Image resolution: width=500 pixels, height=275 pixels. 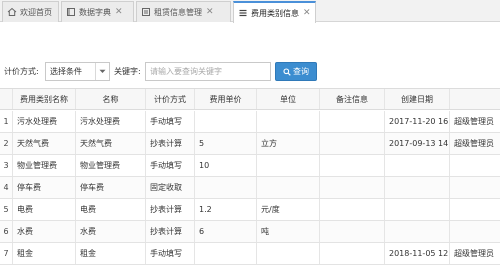 What do you see at coordinates (6, 165) in the screenshot?
I see `row-number: 3` at bounding box center [6, 165].